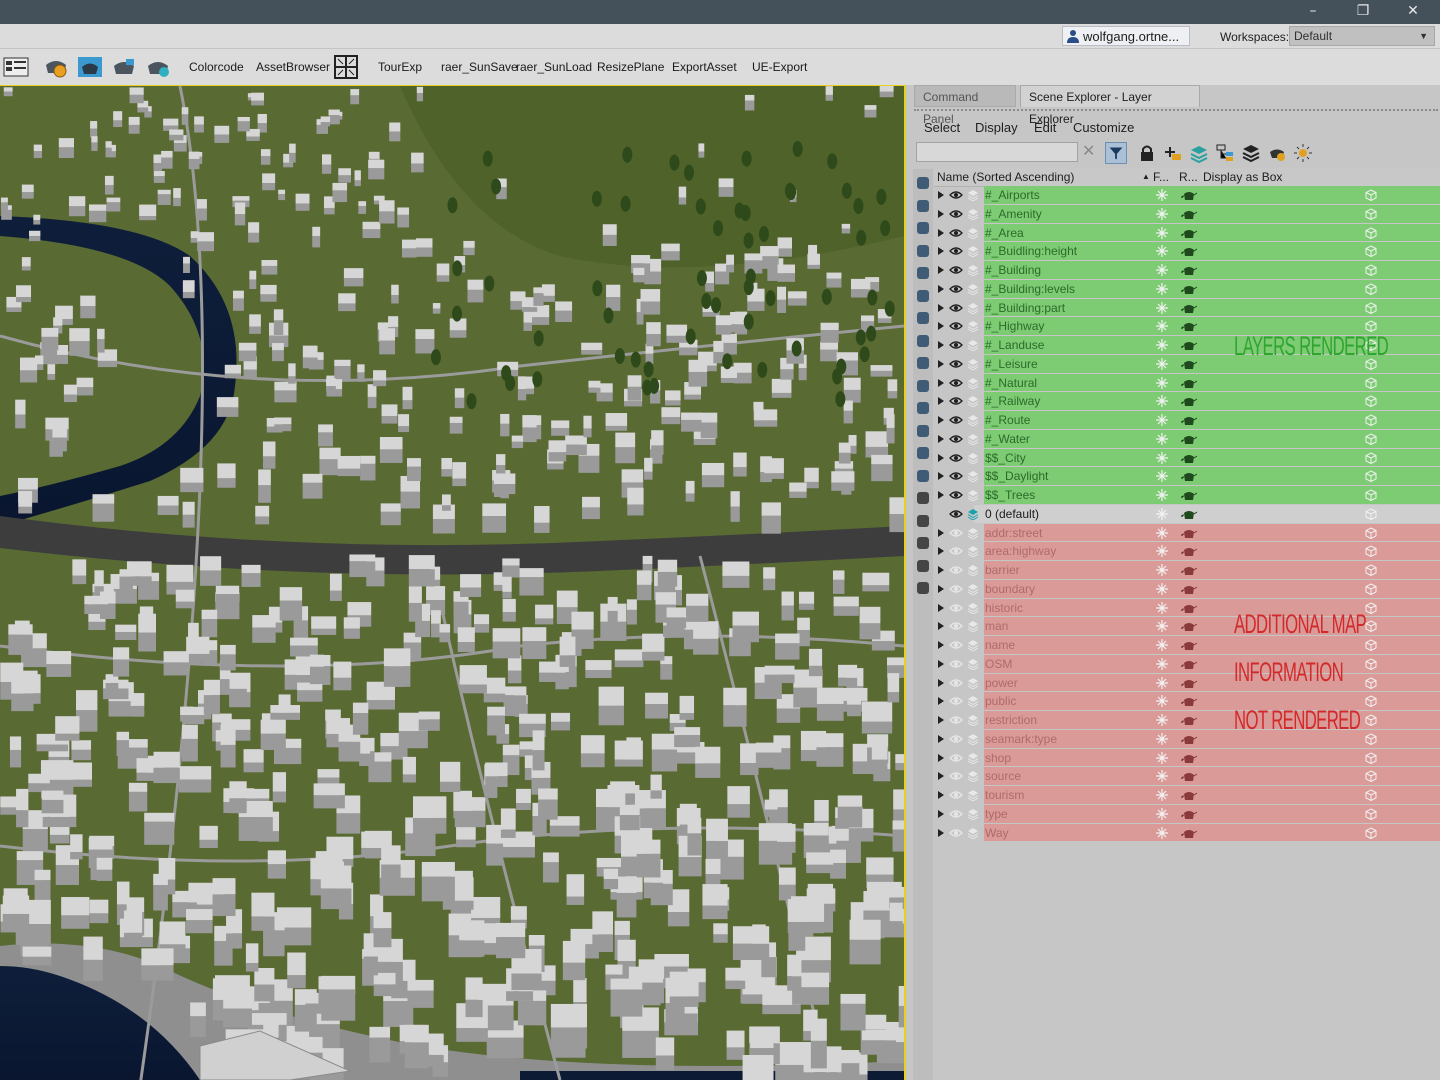  What do you see at coordinates (1090, 151) in the screenshot?
I see `clear-search-icon: ✕` at bounding box center [1090, 151].